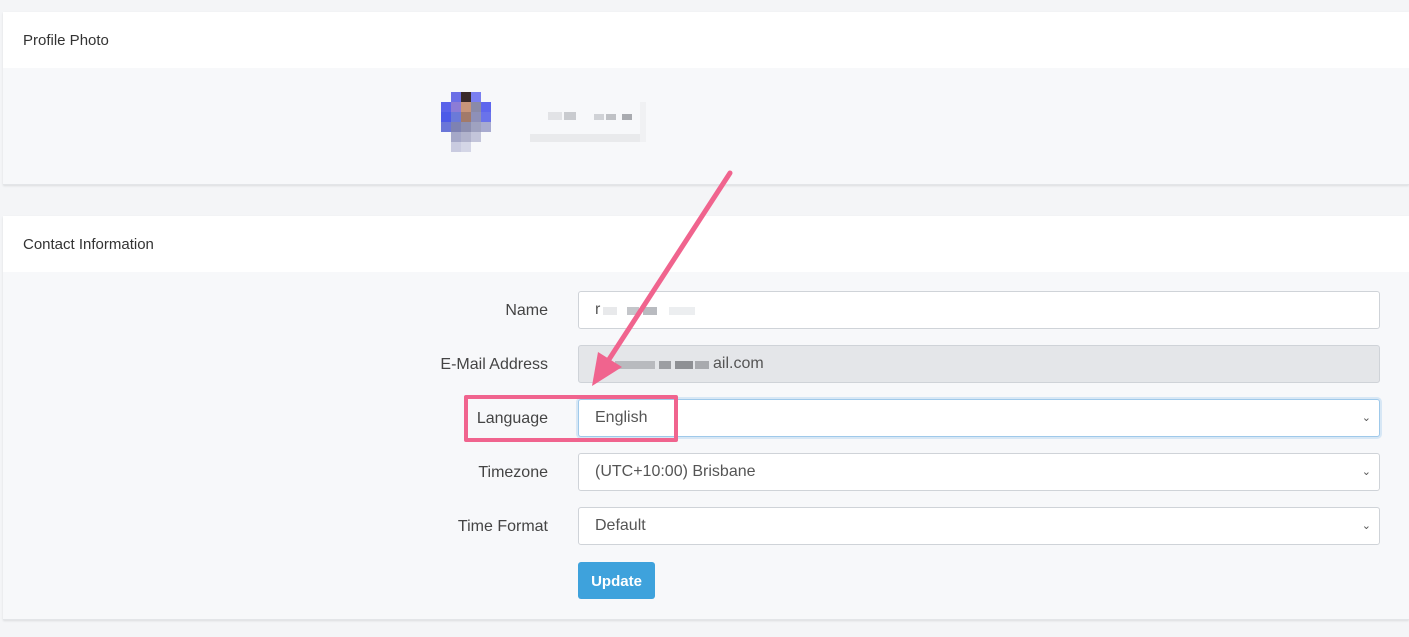 This screenshot has width=1409, height=637. What do you see at coordinates (979, 364) in the screenshot?
I see `email-input: ail.com` at bounding box center [979, 364].